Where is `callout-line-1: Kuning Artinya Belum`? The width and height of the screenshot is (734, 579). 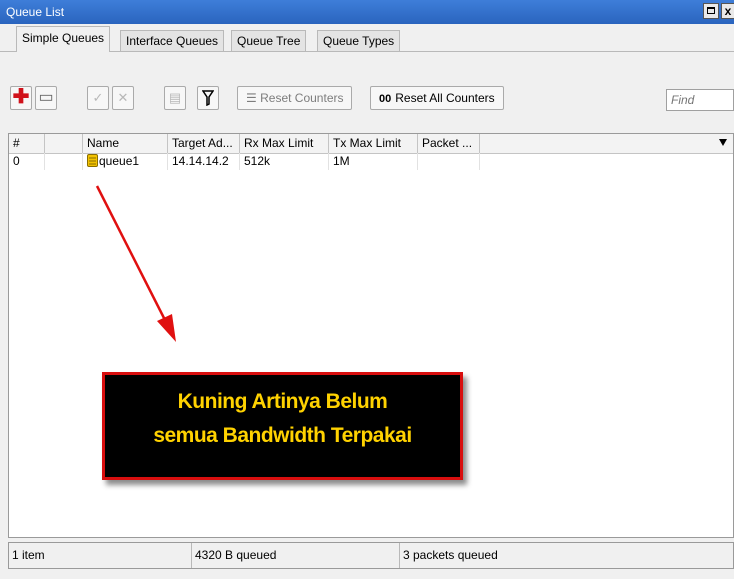
callout-line-1: Kuning Artinya Belum is located at coordinates (282, 401).